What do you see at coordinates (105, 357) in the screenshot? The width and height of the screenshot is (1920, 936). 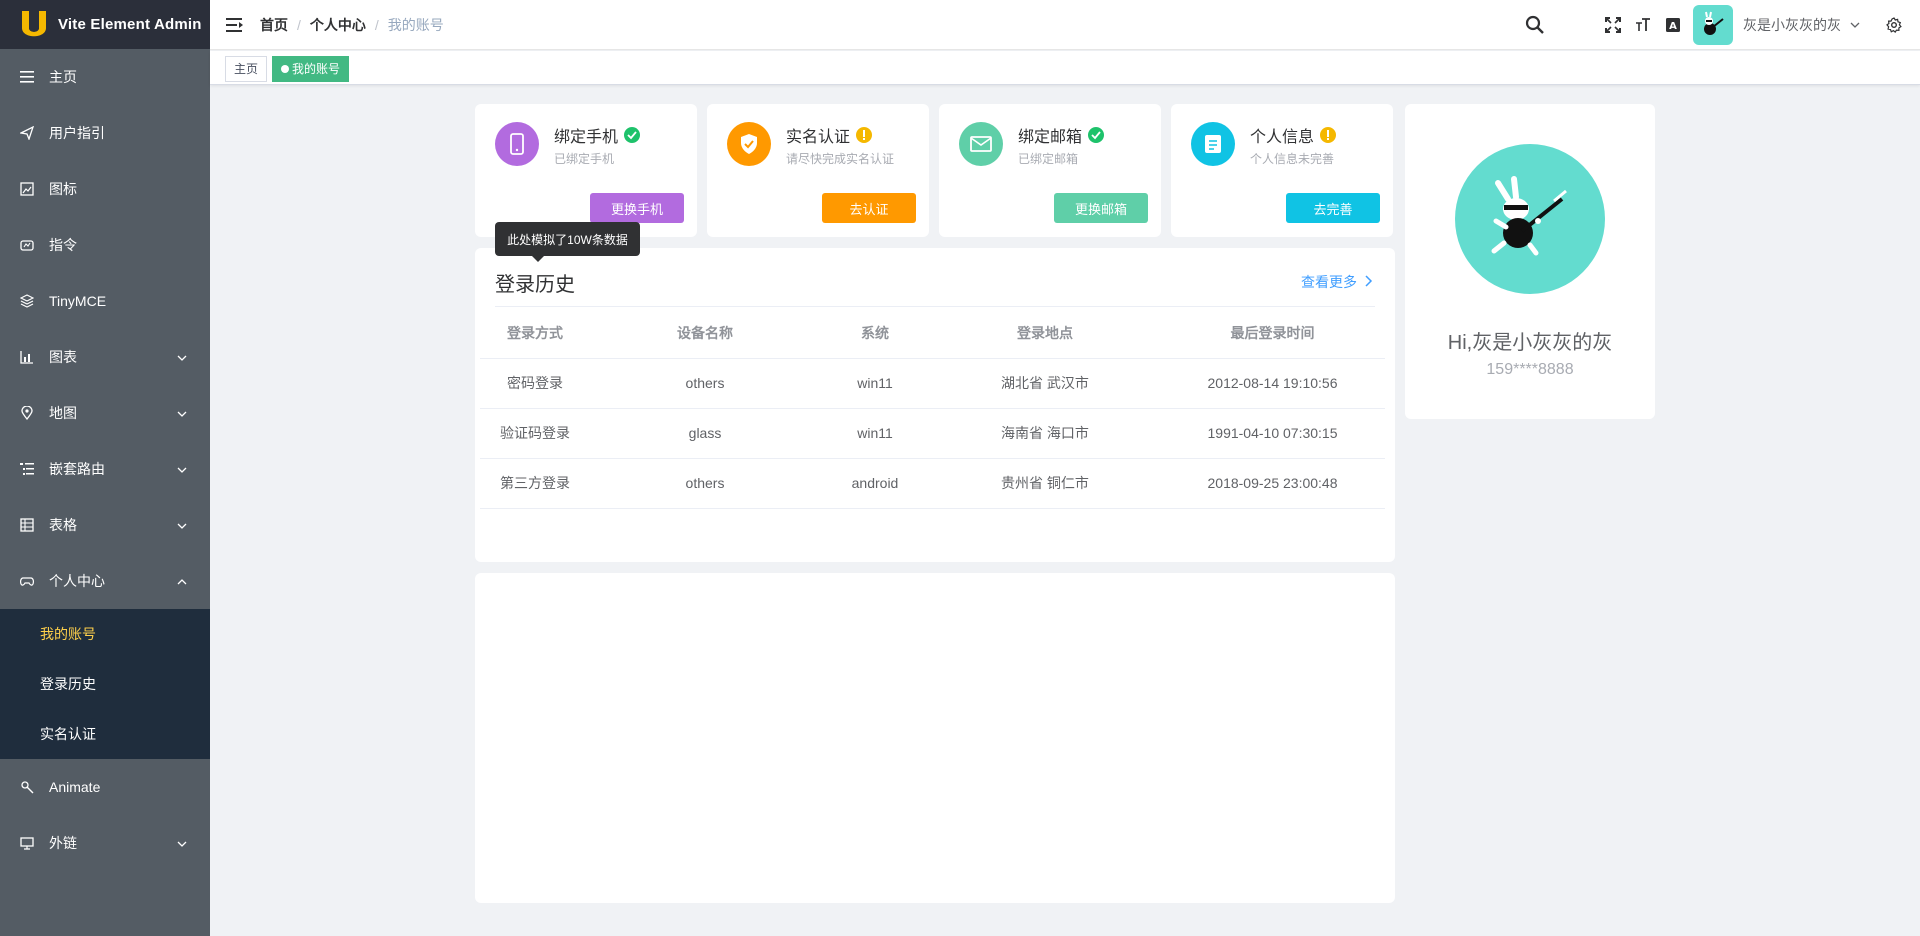 I see `sidebar-item-charts: 图表` at bounding box center [105, 357].